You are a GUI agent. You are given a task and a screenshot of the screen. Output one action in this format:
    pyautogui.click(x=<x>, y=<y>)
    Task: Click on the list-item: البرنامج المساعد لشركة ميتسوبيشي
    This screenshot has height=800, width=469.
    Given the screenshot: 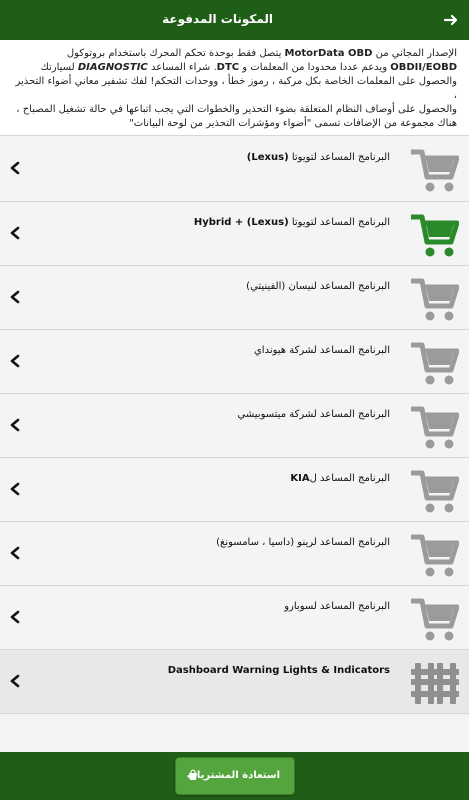 What is the action you would take?
    pyautogui.click(x=234, y=426)
    